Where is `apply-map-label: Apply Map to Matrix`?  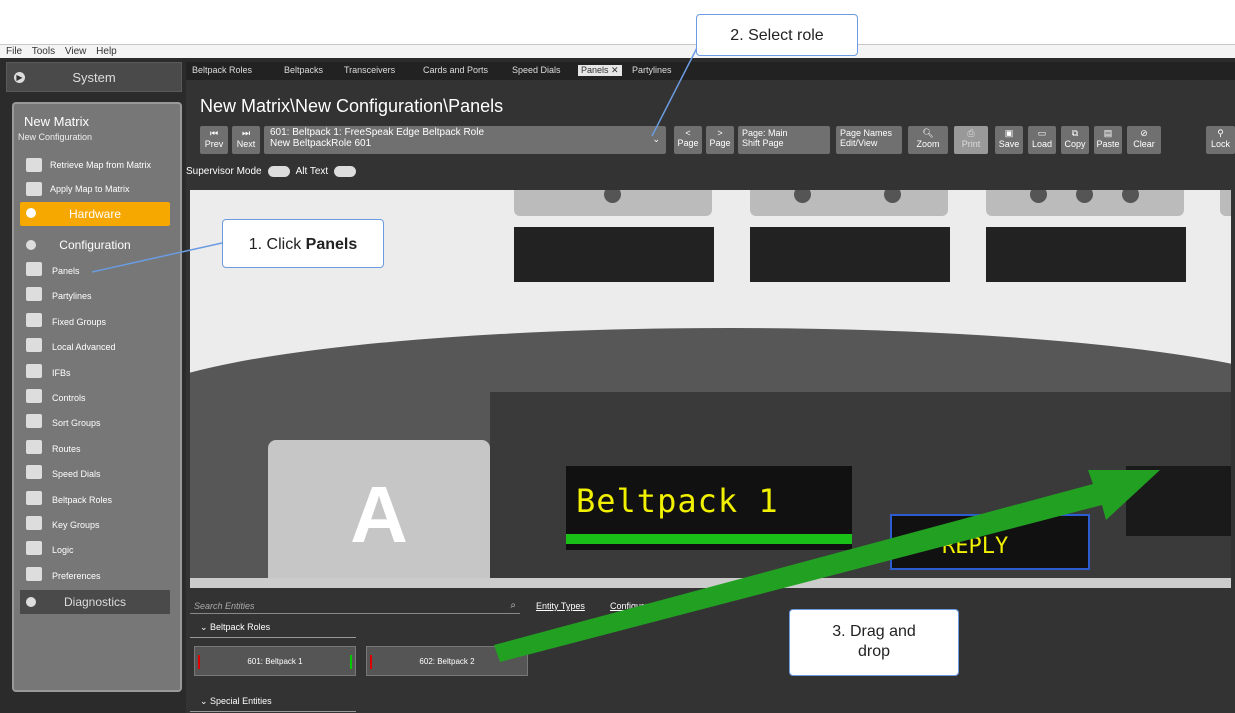
apply-map-label: Apply Map to Matrix is located at coordinates (90, 189).